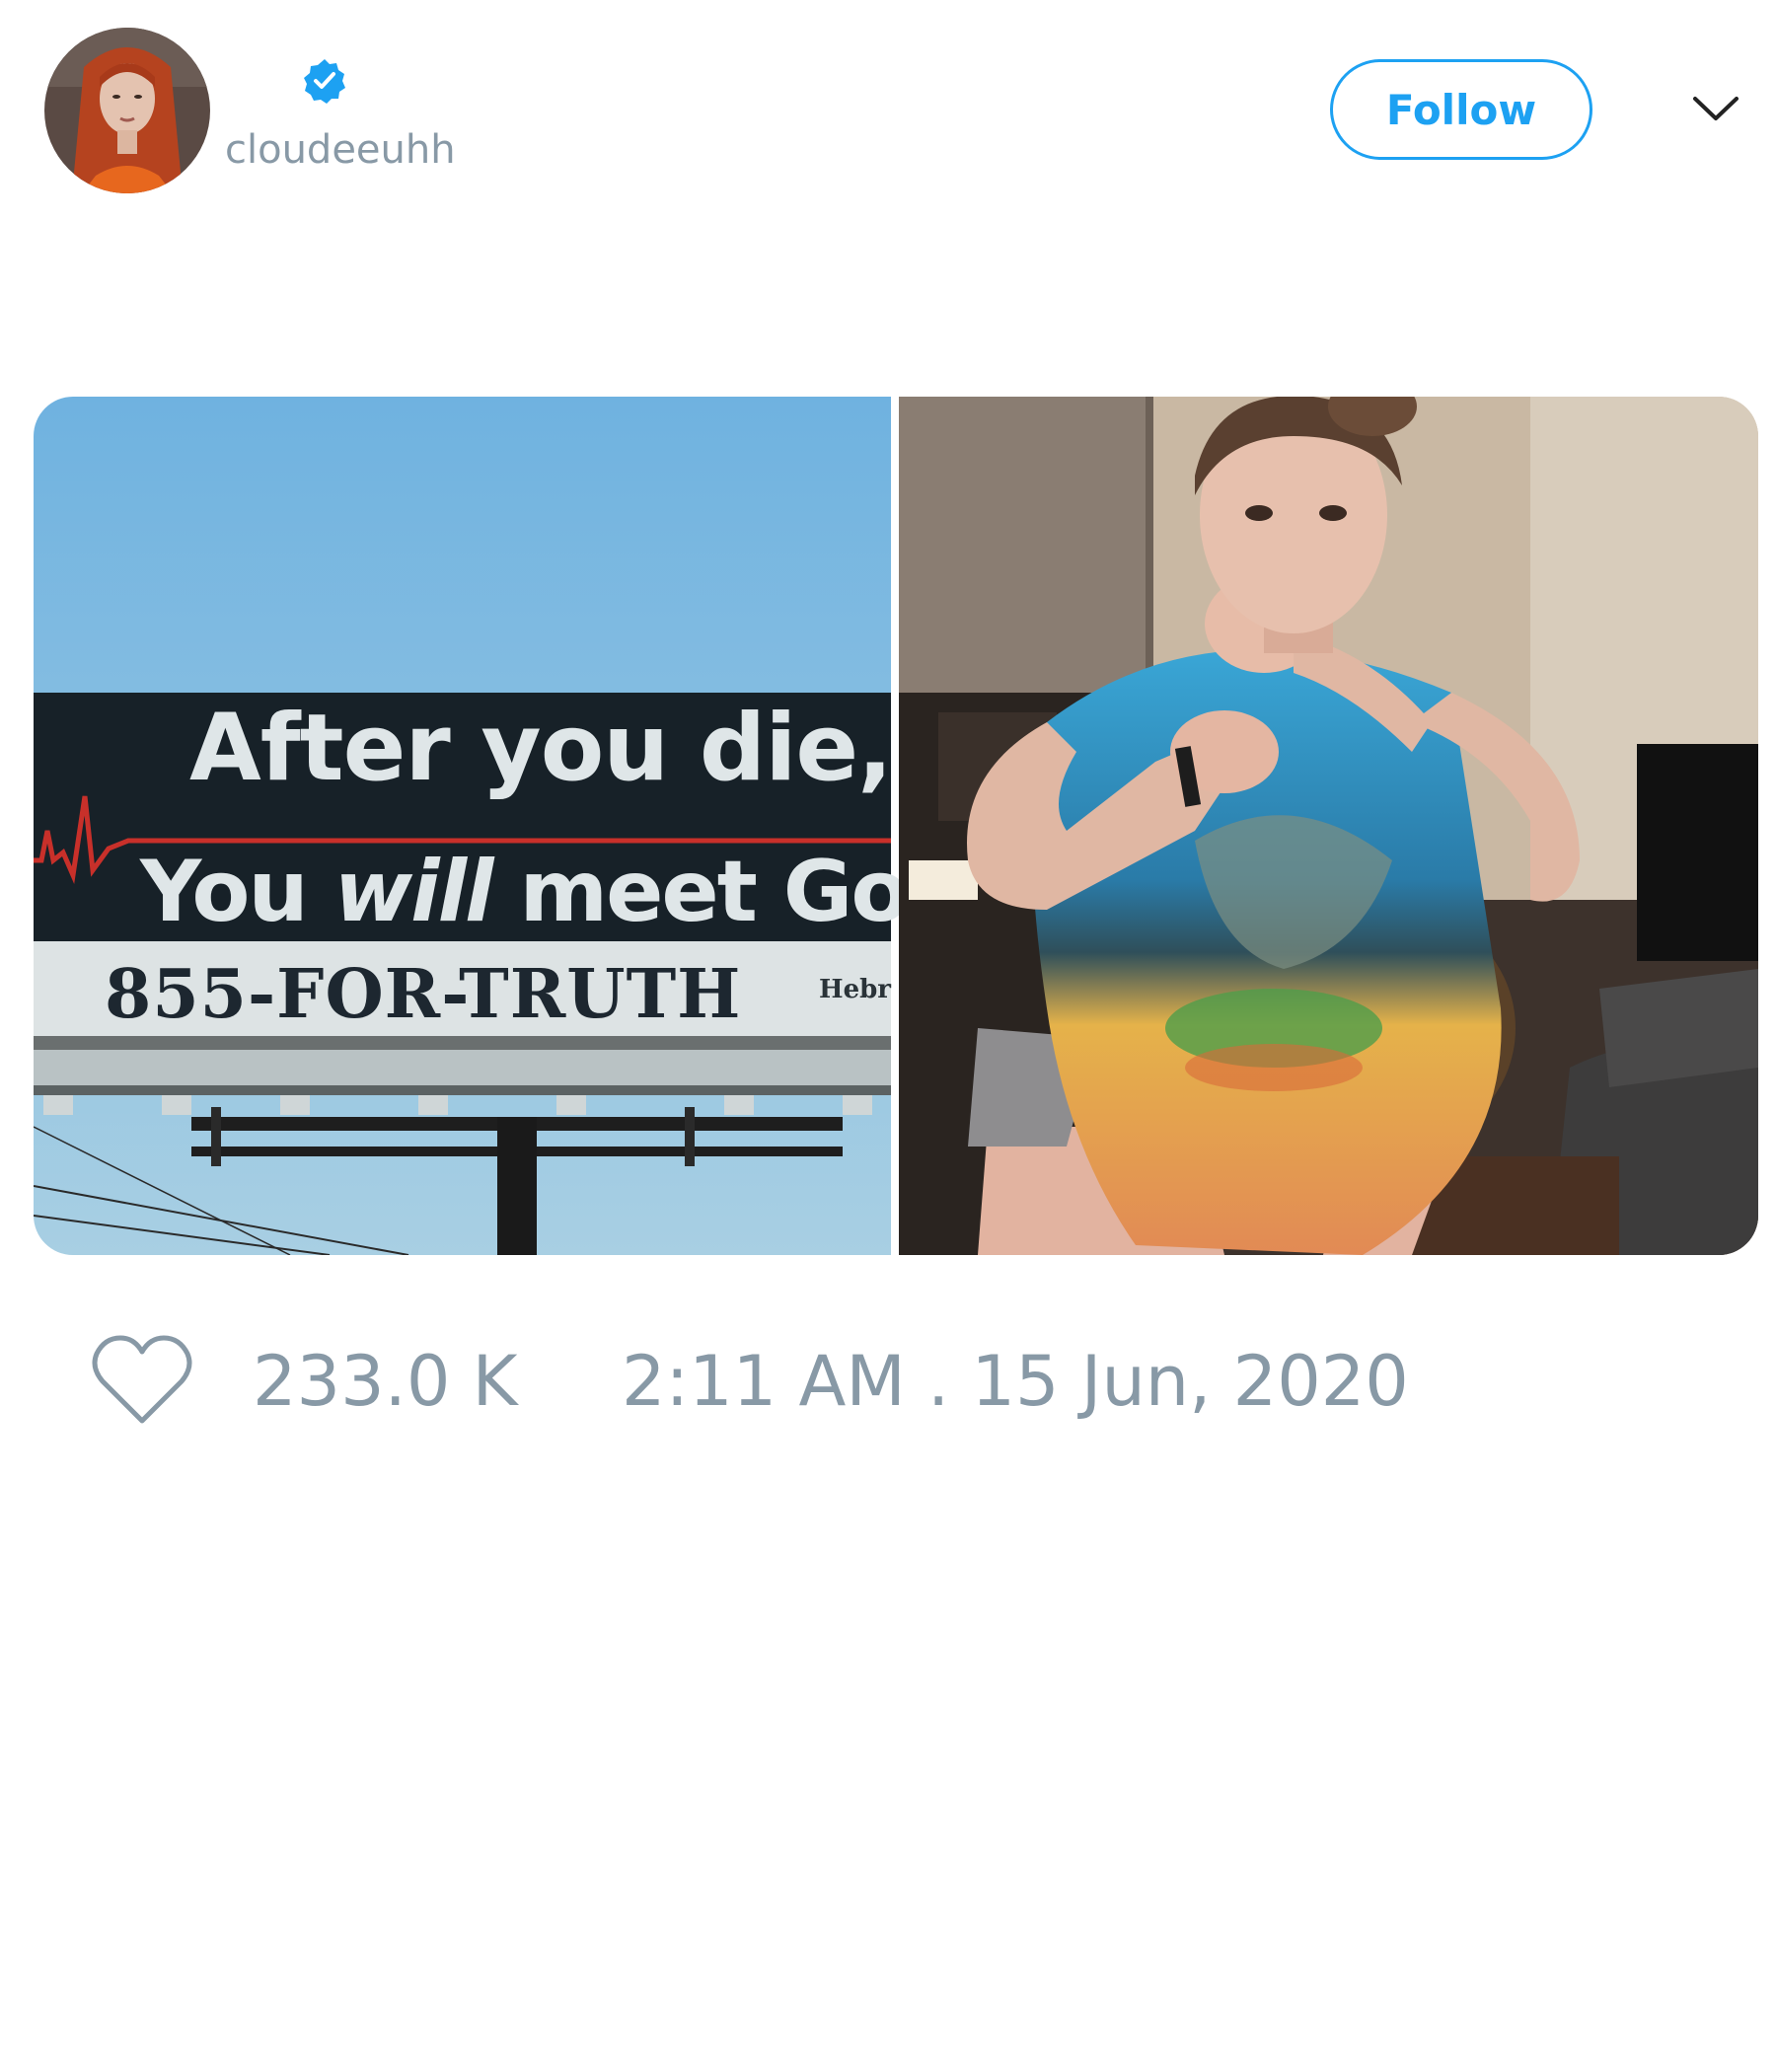 This screenshot has width=1776, height=2072. I want to click on like-count: 233.0 K, so click(386, 1381).